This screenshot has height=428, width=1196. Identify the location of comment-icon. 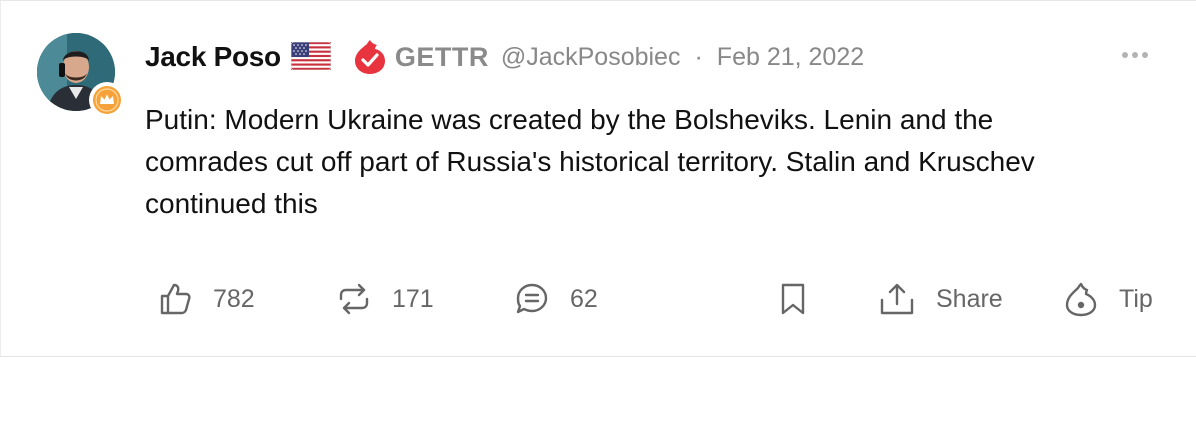
(532, 298).